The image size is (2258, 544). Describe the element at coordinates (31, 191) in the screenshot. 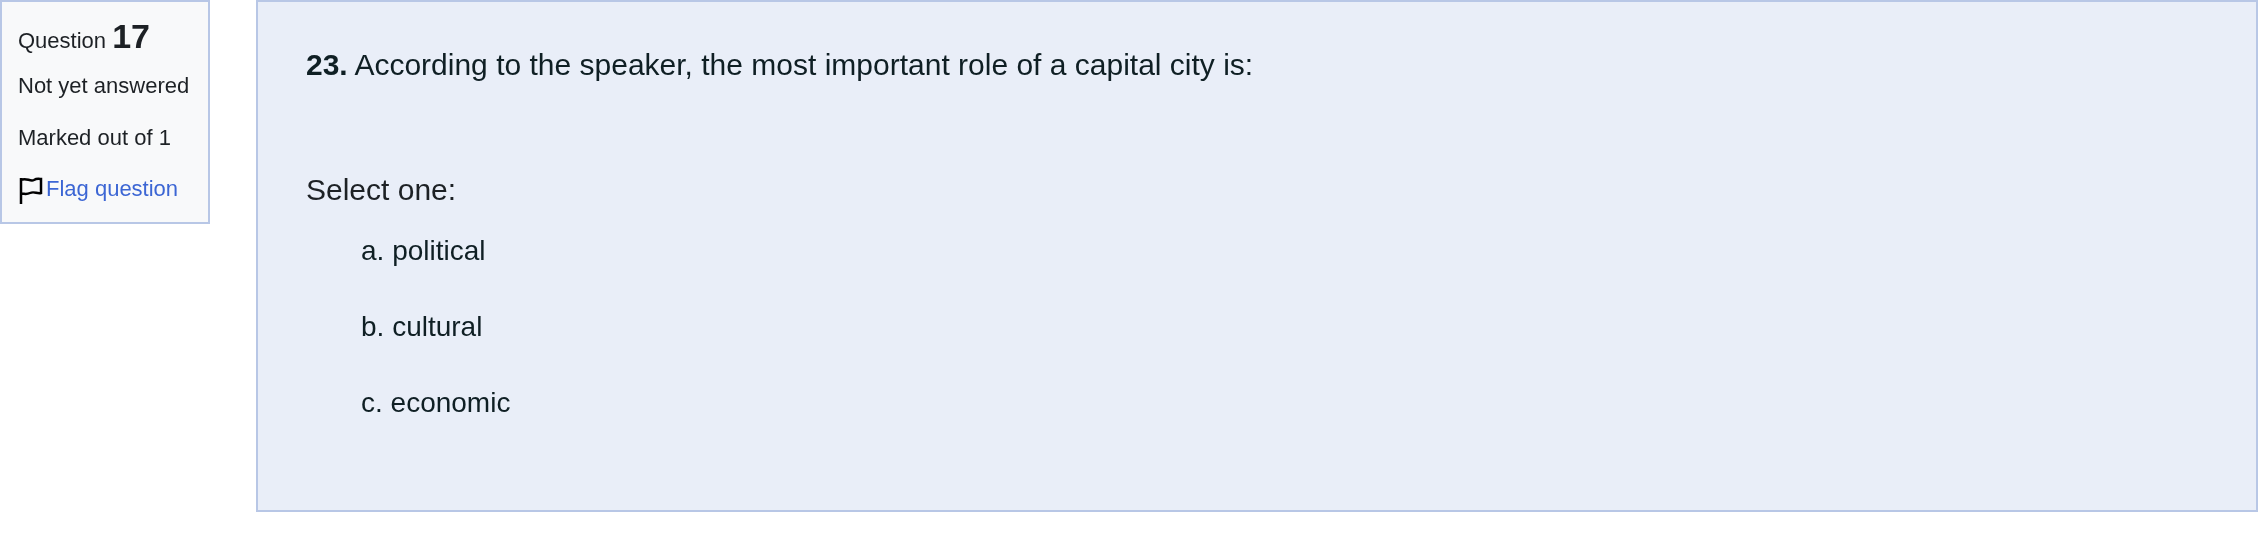

I see `flag-icon` at that location.